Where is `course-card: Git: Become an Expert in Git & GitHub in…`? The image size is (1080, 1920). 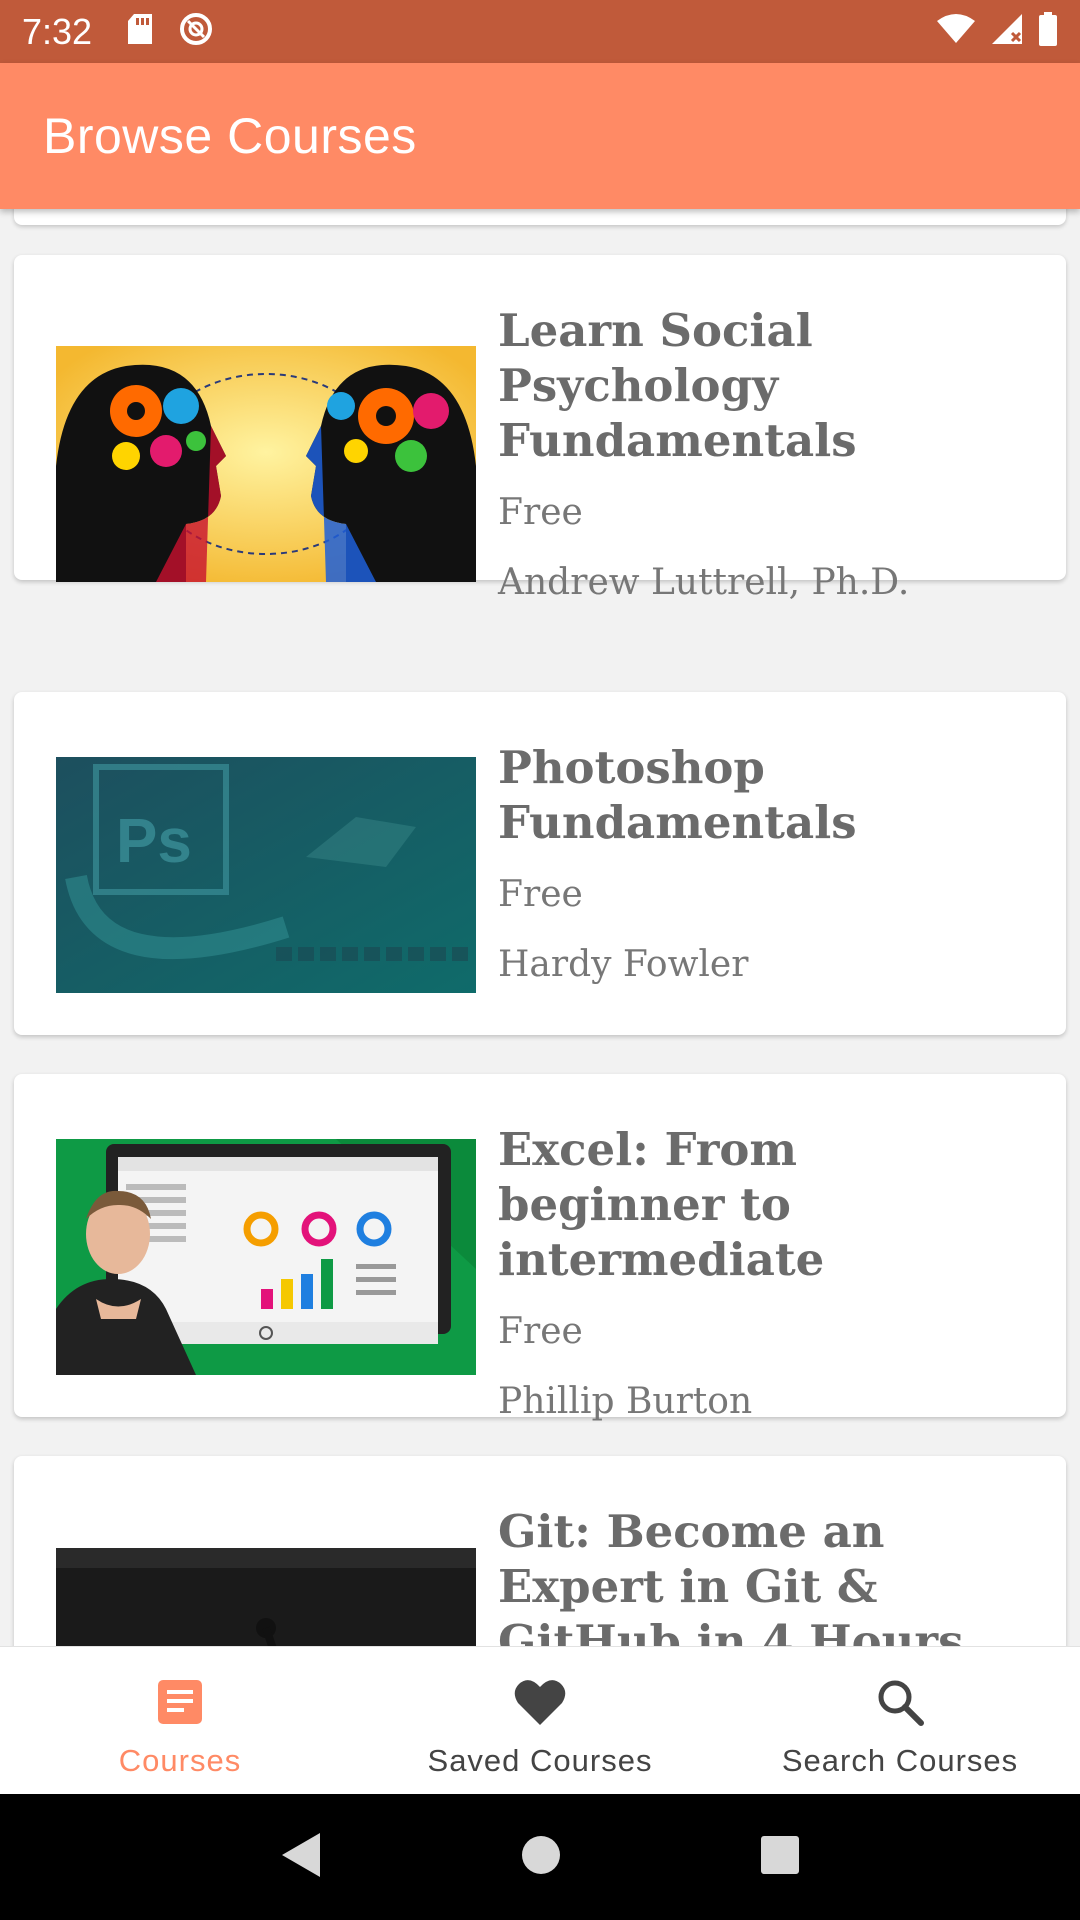
course-card: Git: Become an Expert in Git & GitHub in… is located at coordinates (540, 1551).